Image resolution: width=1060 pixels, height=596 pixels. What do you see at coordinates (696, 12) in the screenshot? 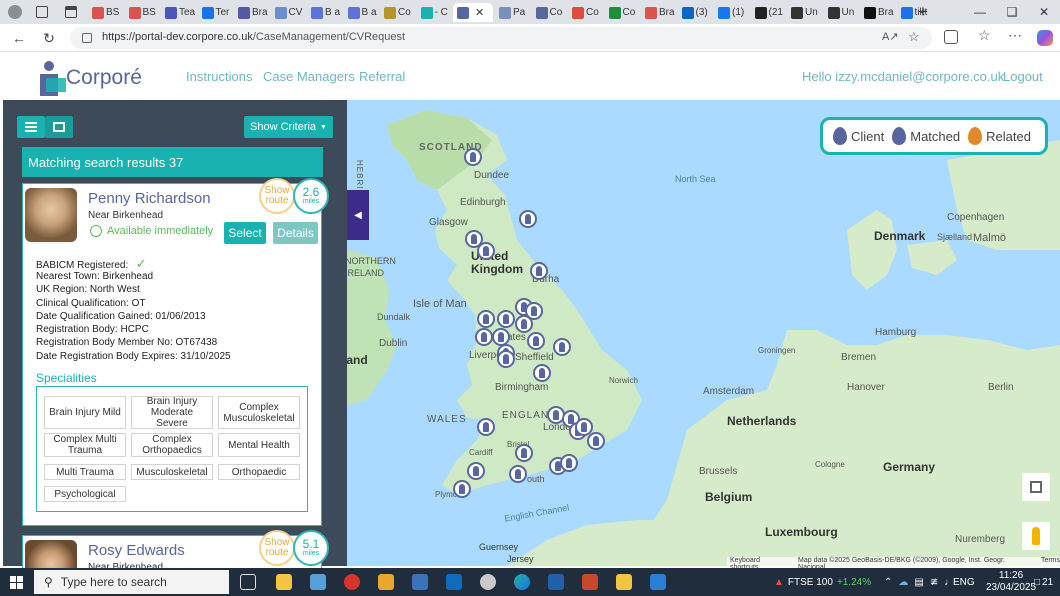
I see `browser-tab: (3)` at bounding box center [696, 12].